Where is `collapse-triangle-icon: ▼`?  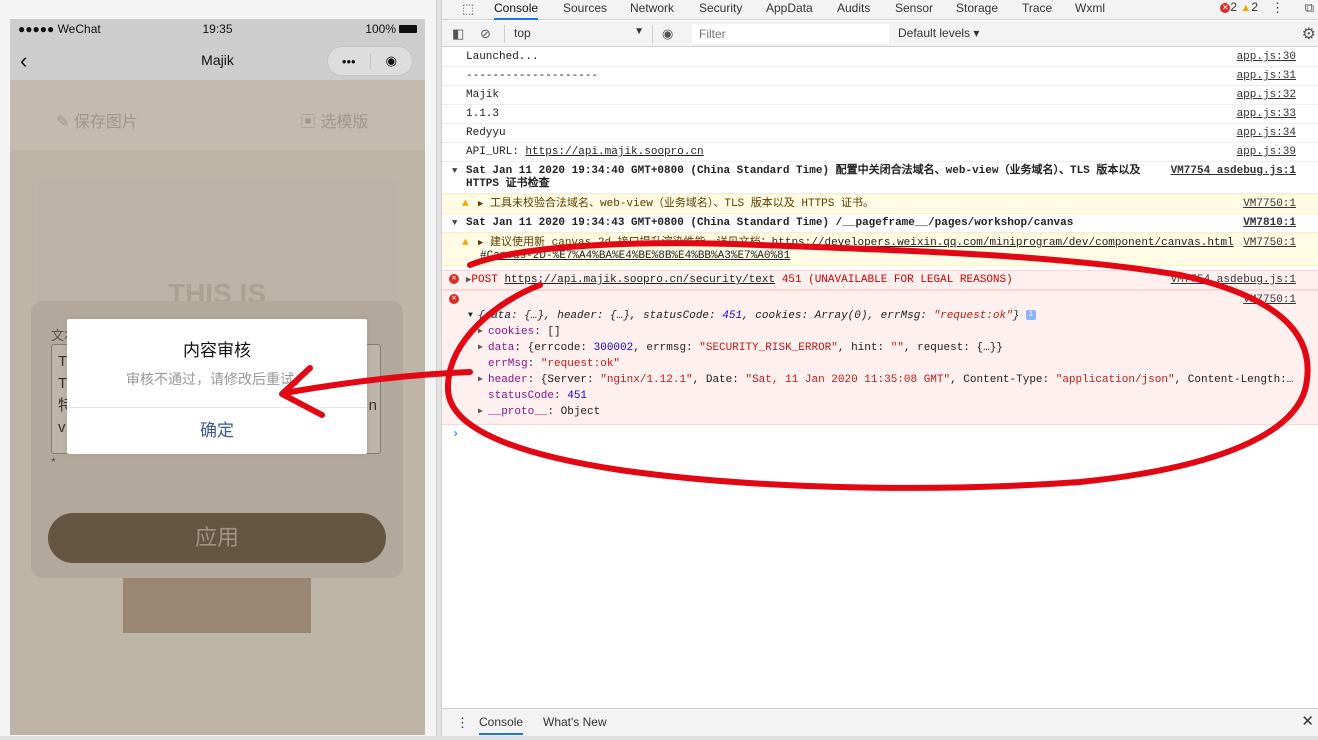 collapse-triangle-icon: ▼ is located at coordinates (470, 316).